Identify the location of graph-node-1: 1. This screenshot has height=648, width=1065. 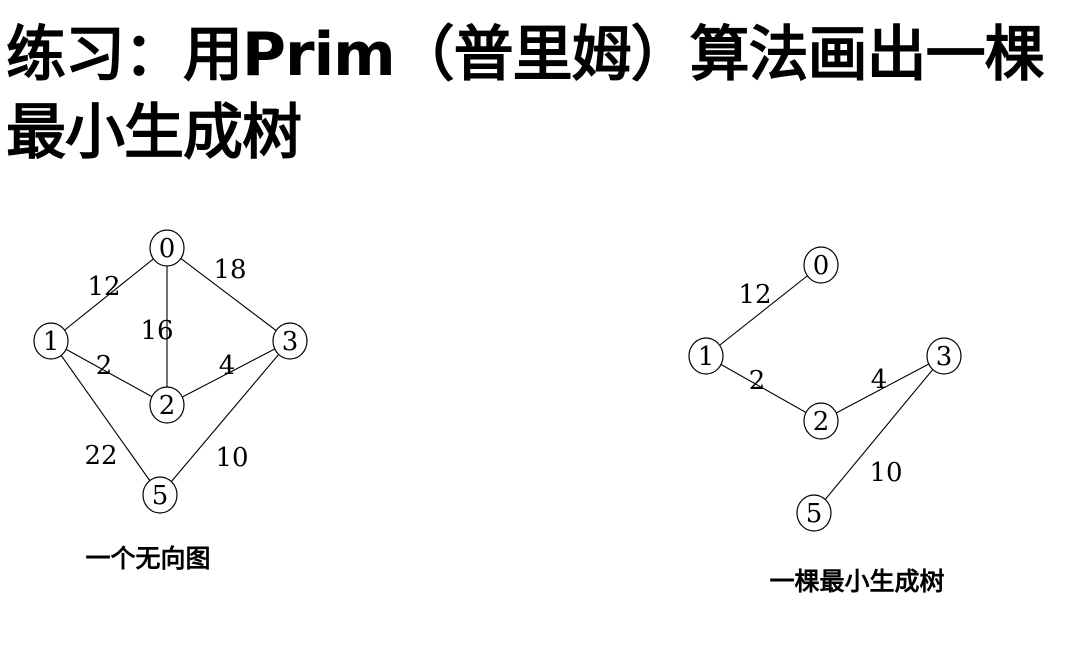
(51, 341).